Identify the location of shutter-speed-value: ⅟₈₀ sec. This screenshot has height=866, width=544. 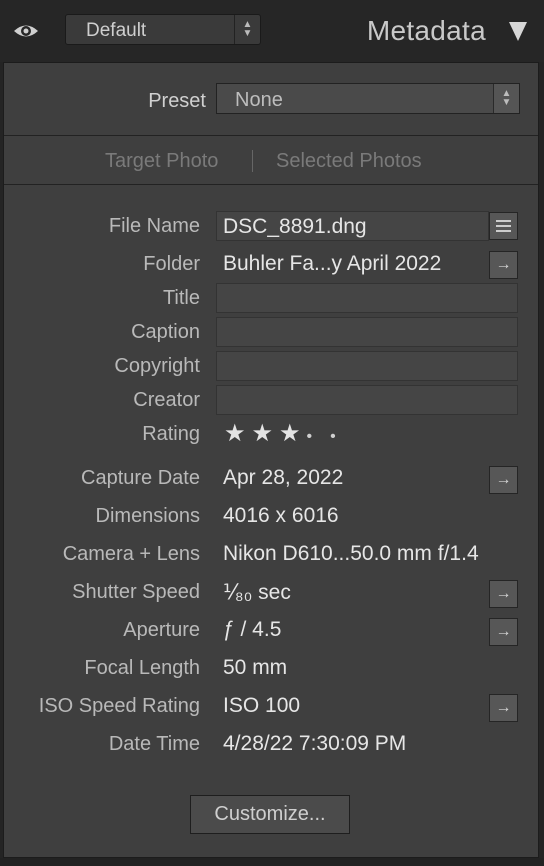
(257, 592).